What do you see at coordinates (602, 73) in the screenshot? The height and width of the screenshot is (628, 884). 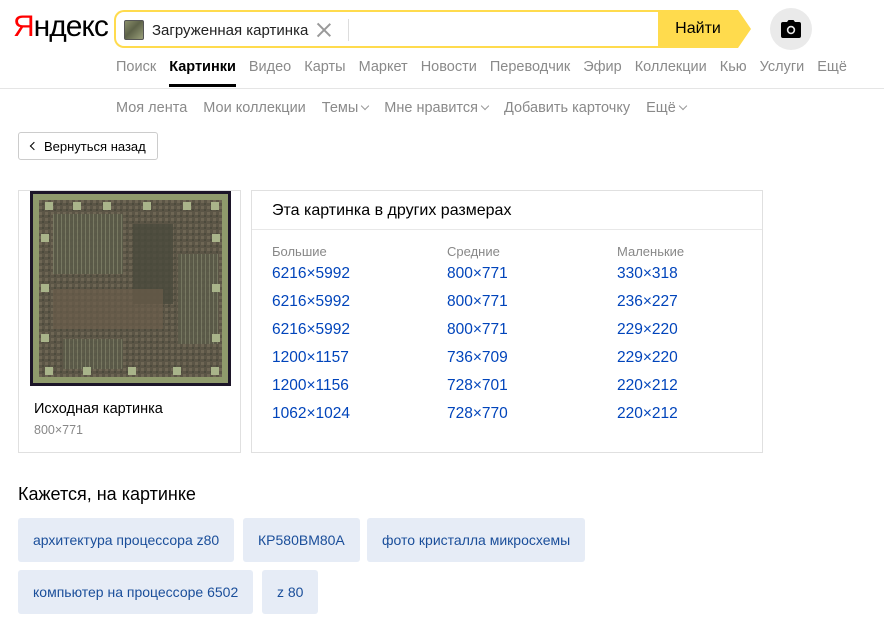 I see `service-tab-7: Эфир` at bounding box center [602, 73].